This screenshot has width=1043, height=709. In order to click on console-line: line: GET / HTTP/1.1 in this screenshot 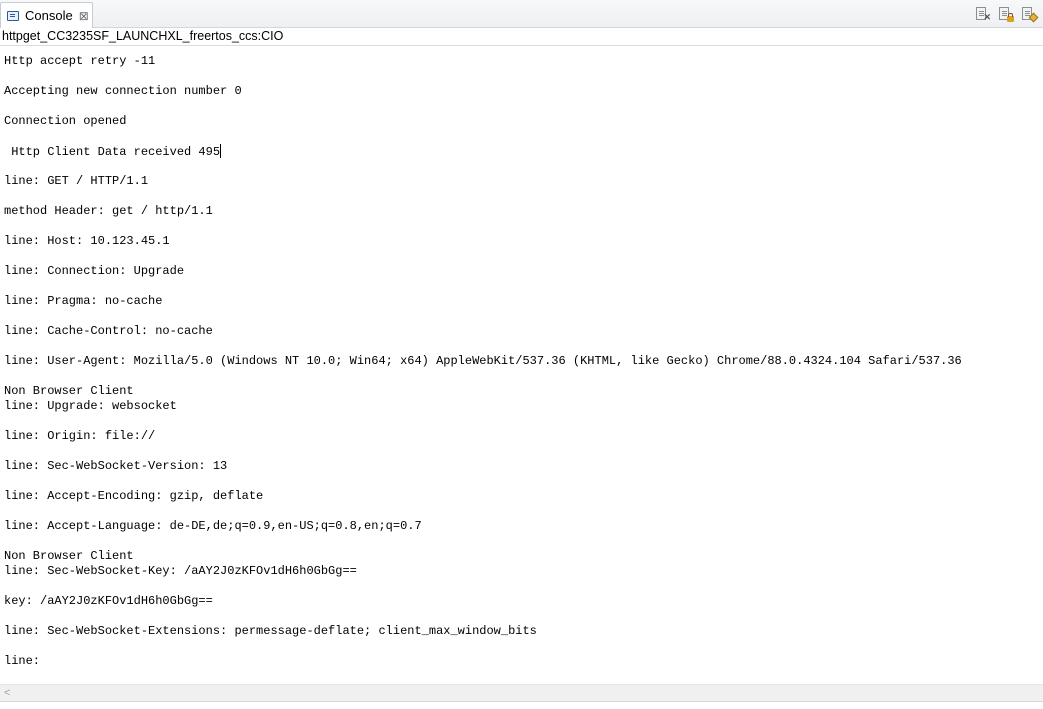, I will do `click(76, 181)`.